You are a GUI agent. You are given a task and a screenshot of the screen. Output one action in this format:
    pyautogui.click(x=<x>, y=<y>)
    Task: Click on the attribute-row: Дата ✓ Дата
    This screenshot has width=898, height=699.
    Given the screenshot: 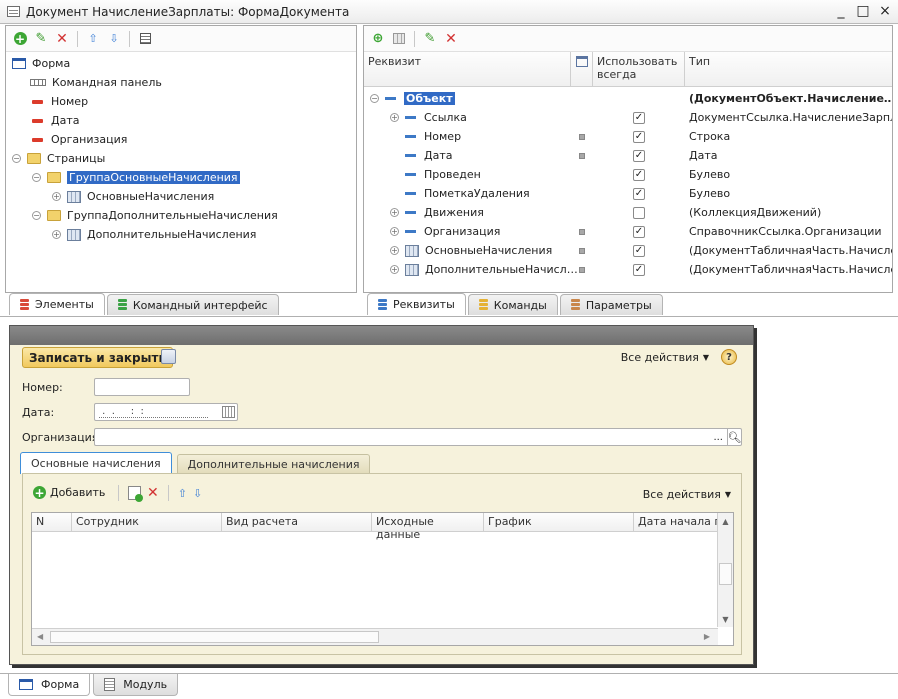 What is the action you would take?
    pyautogui.click(x=628, y=155)
    